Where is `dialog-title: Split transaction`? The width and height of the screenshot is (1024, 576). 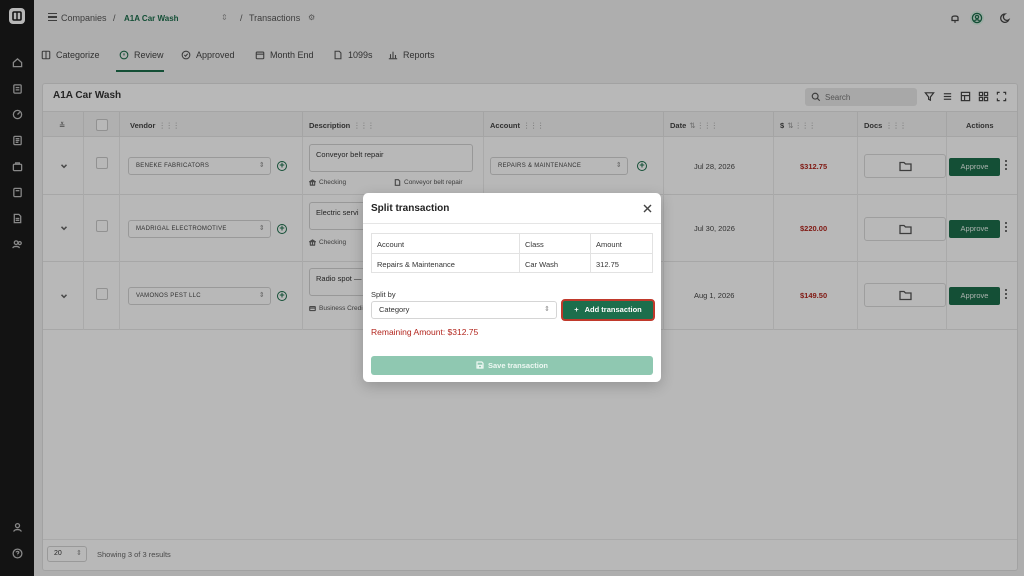 dialog-title: Split transaction is located at coordinates (410, 208).